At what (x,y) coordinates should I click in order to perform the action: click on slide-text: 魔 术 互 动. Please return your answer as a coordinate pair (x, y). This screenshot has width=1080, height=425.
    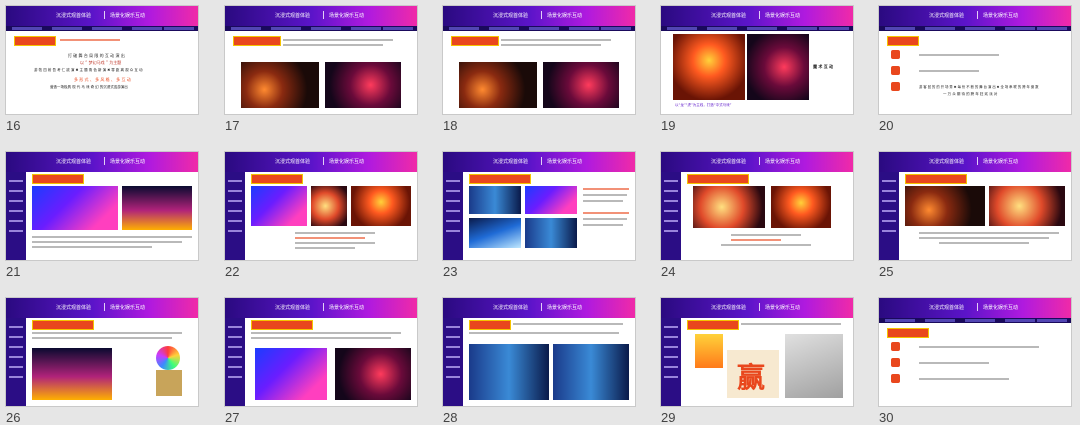
    Looking at the image, I should click on (823, 66).